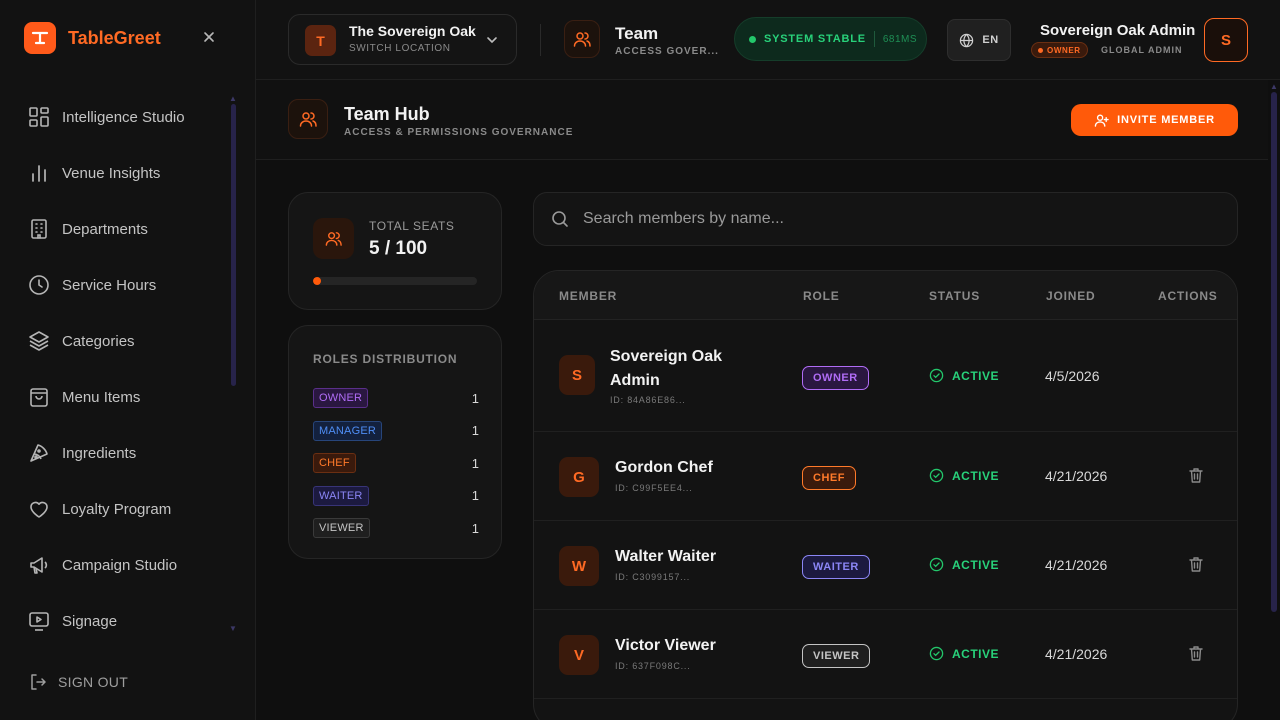 The width and height of the screenshot is (1280, 720). Describe the element at coordinates (116, 509) in the screenshot. I see `sidebar-item-loyalty-program: Loyalty Program` at that location.